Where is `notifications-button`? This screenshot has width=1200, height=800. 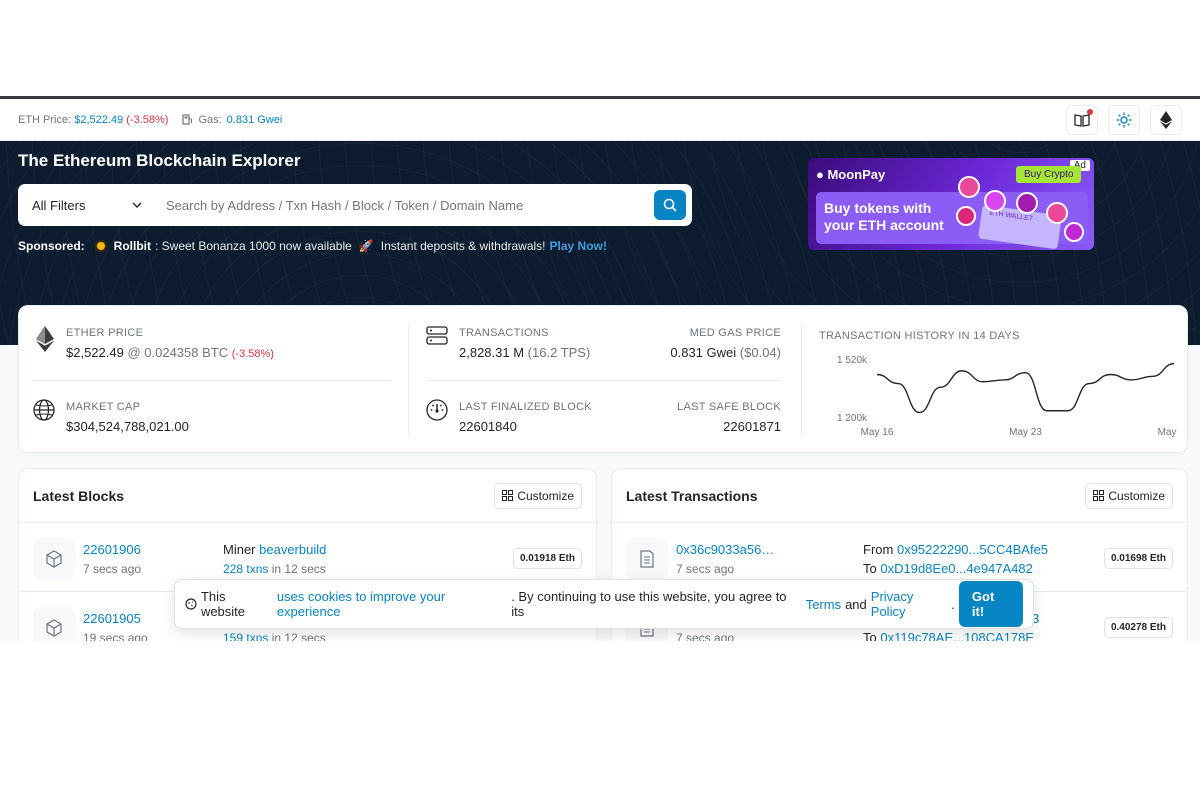 notifications-button is located at coordinates (1082, 119).